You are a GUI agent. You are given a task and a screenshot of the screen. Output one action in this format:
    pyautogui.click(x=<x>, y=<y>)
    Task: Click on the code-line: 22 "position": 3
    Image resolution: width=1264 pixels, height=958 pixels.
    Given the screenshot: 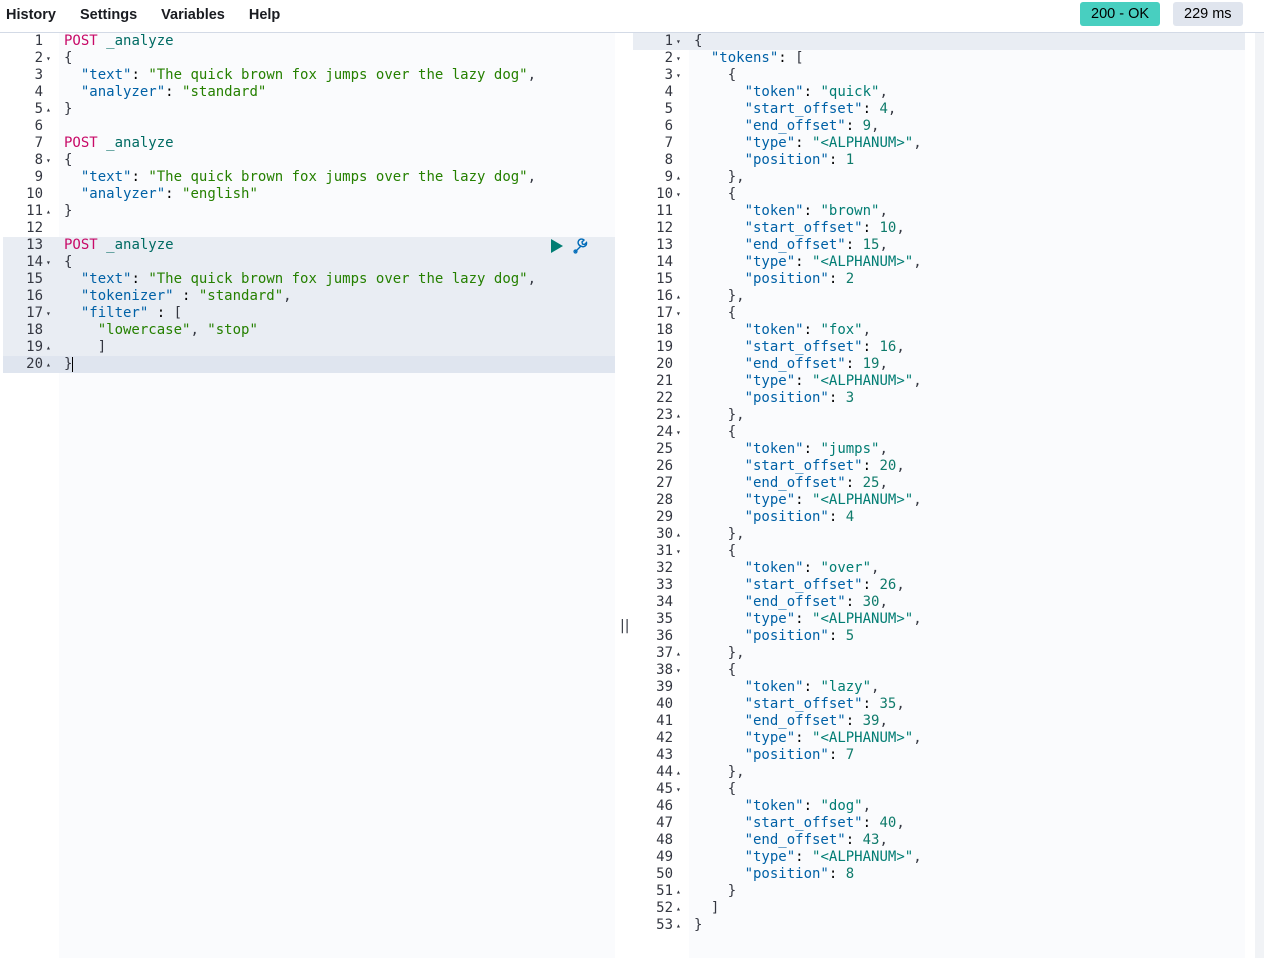 What is the action you would take?
    pyautogui.click(x=939, y=398)
    